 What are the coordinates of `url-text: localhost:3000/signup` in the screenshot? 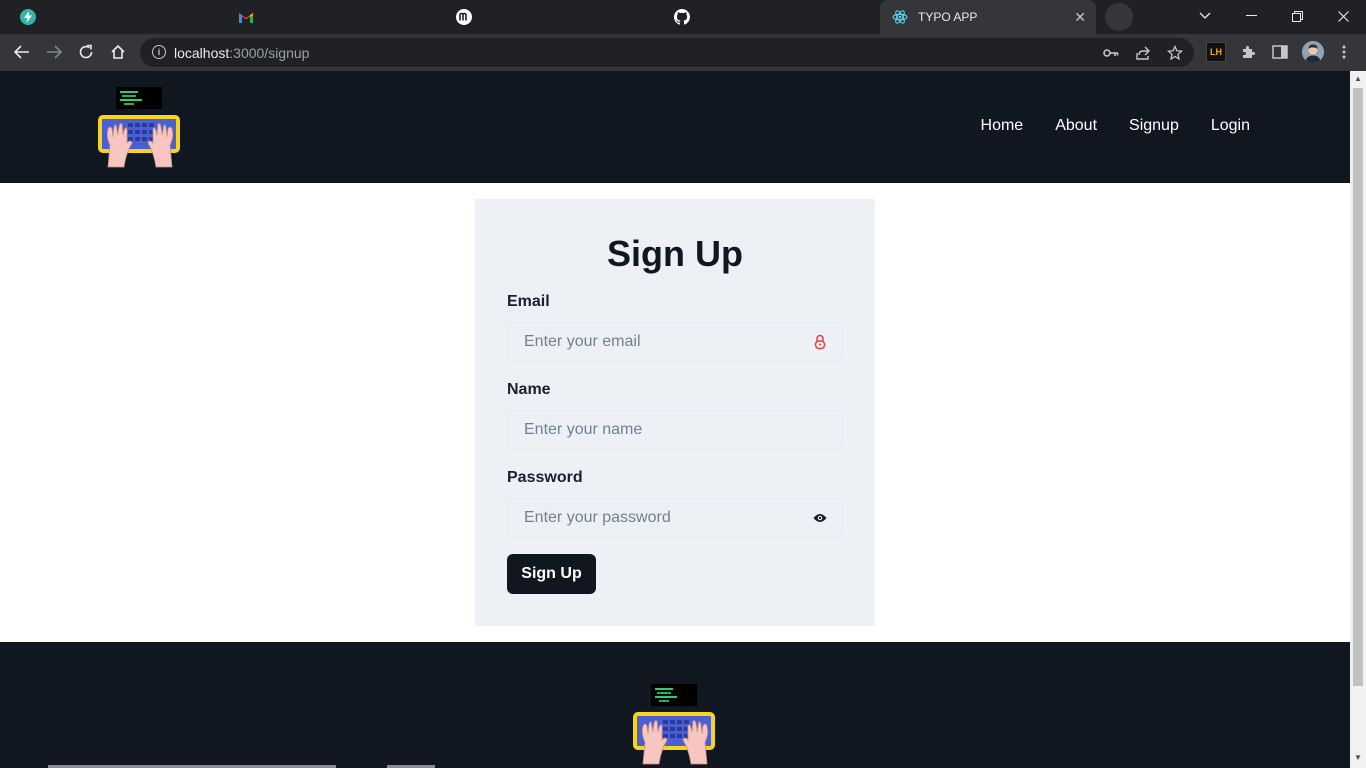 It's located at (241, 53).